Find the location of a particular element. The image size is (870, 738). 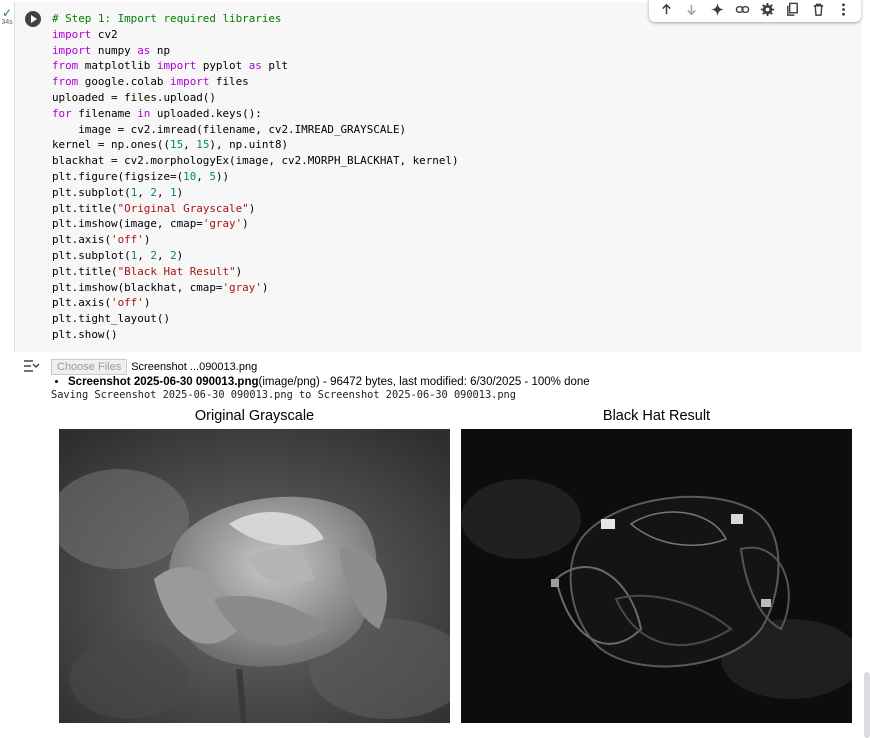

code-line: from google.colab import files is located at coordinates (150, 81).